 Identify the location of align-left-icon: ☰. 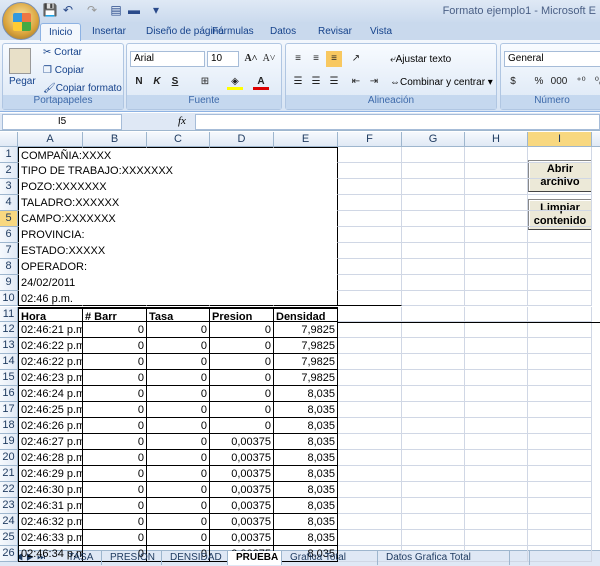
(298, 82).